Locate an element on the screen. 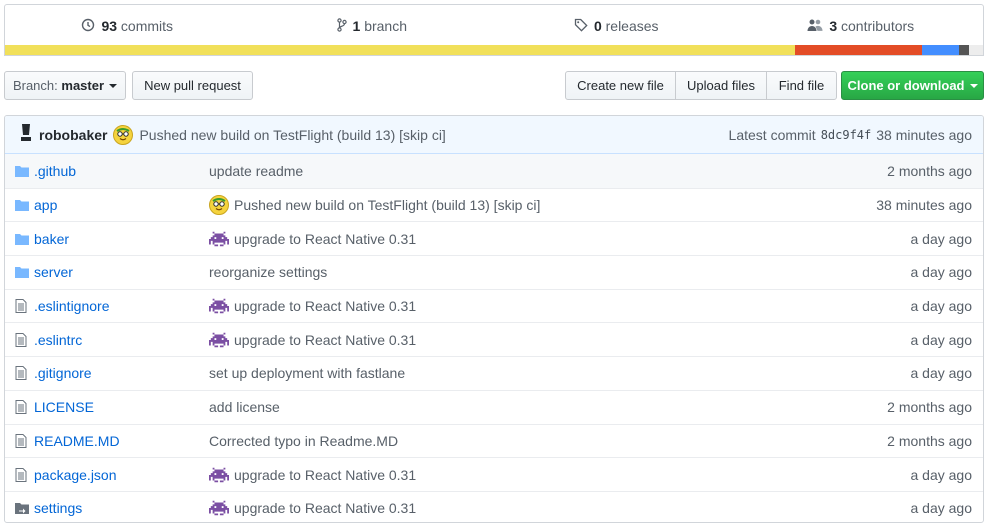  symlink-folder-icon is located at coordinates (24, 508).